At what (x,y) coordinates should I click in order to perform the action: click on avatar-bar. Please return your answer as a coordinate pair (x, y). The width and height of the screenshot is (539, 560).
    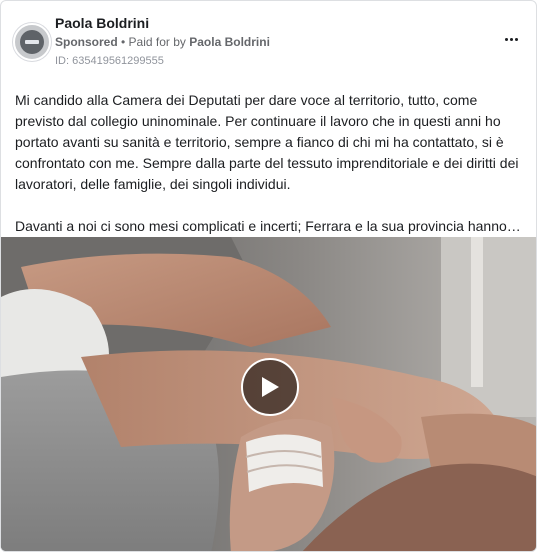
    Looking at the image, I should click on (32, 42).